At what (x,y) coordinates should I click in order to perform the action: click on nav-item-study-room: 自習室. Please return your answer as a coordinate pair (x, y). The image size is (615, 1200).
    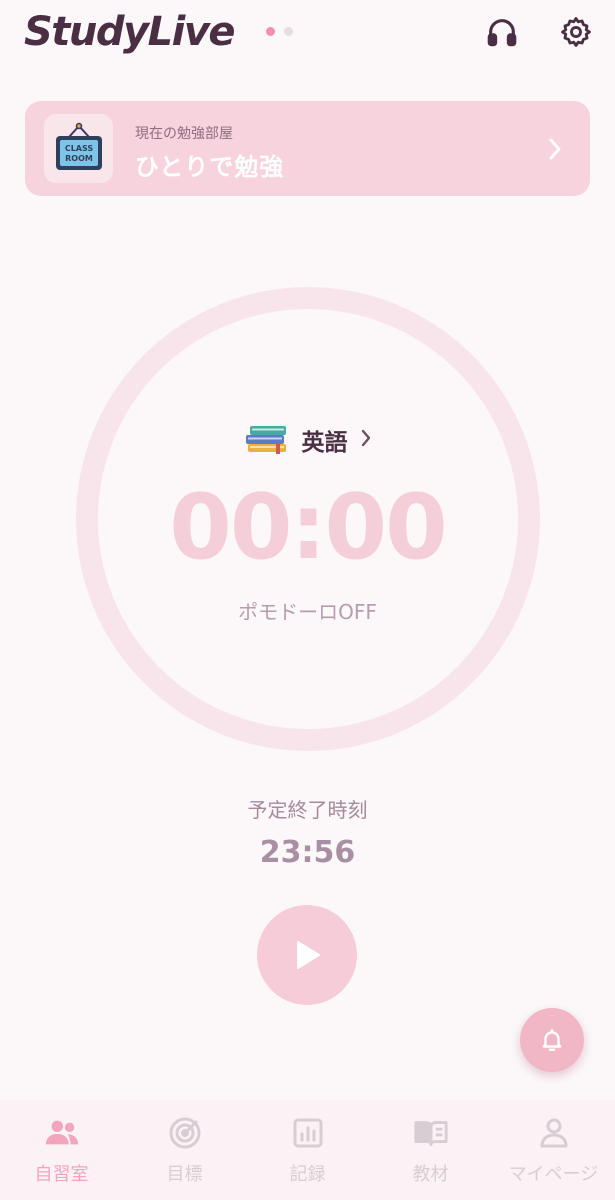
    Looking at the image, I should click on (61, 1150).